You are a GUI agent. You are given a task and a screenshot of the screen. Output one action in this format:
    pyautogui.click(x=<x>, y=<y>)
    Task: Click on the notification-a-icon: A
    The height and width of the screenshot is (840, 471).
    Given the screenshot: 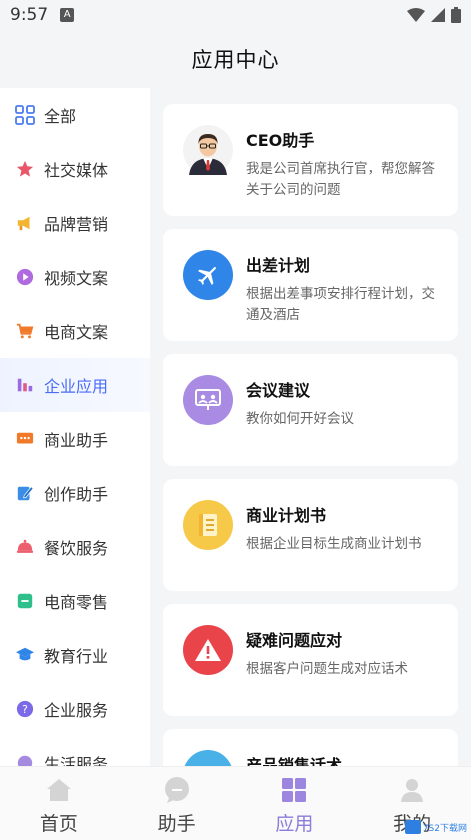 What is the action you would take?
    pyautogui.click(x=67, y=15)
    